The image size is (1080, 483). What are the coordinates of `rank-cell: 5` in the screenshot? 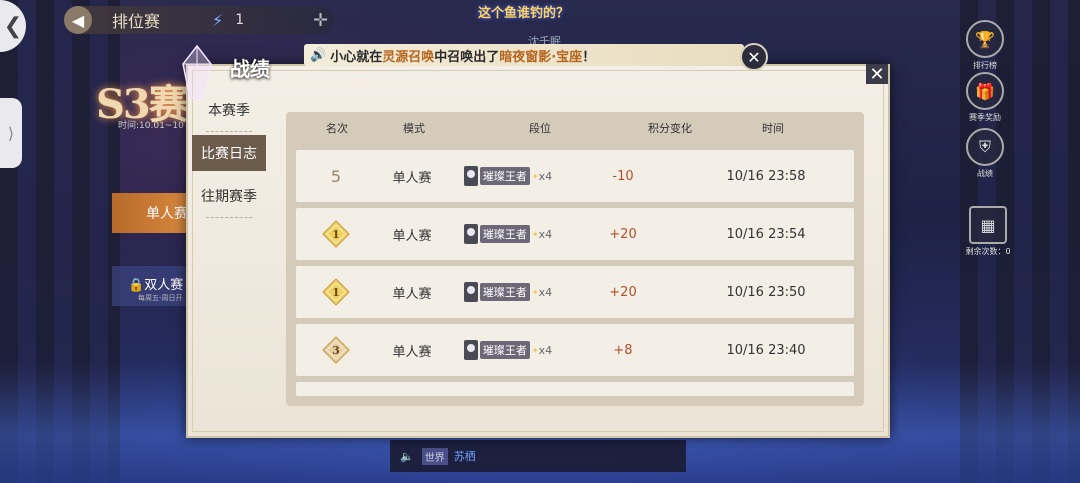 It's located at (336, 176).